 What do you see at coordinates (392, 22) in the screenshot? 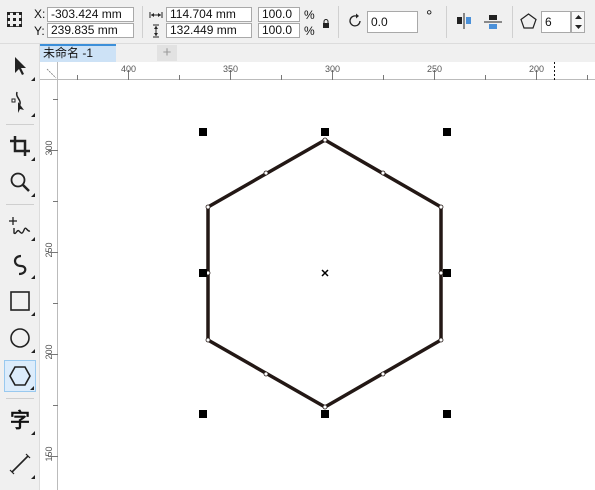
I see `rotation-field: 0.0` at bounding box center [392, 22].